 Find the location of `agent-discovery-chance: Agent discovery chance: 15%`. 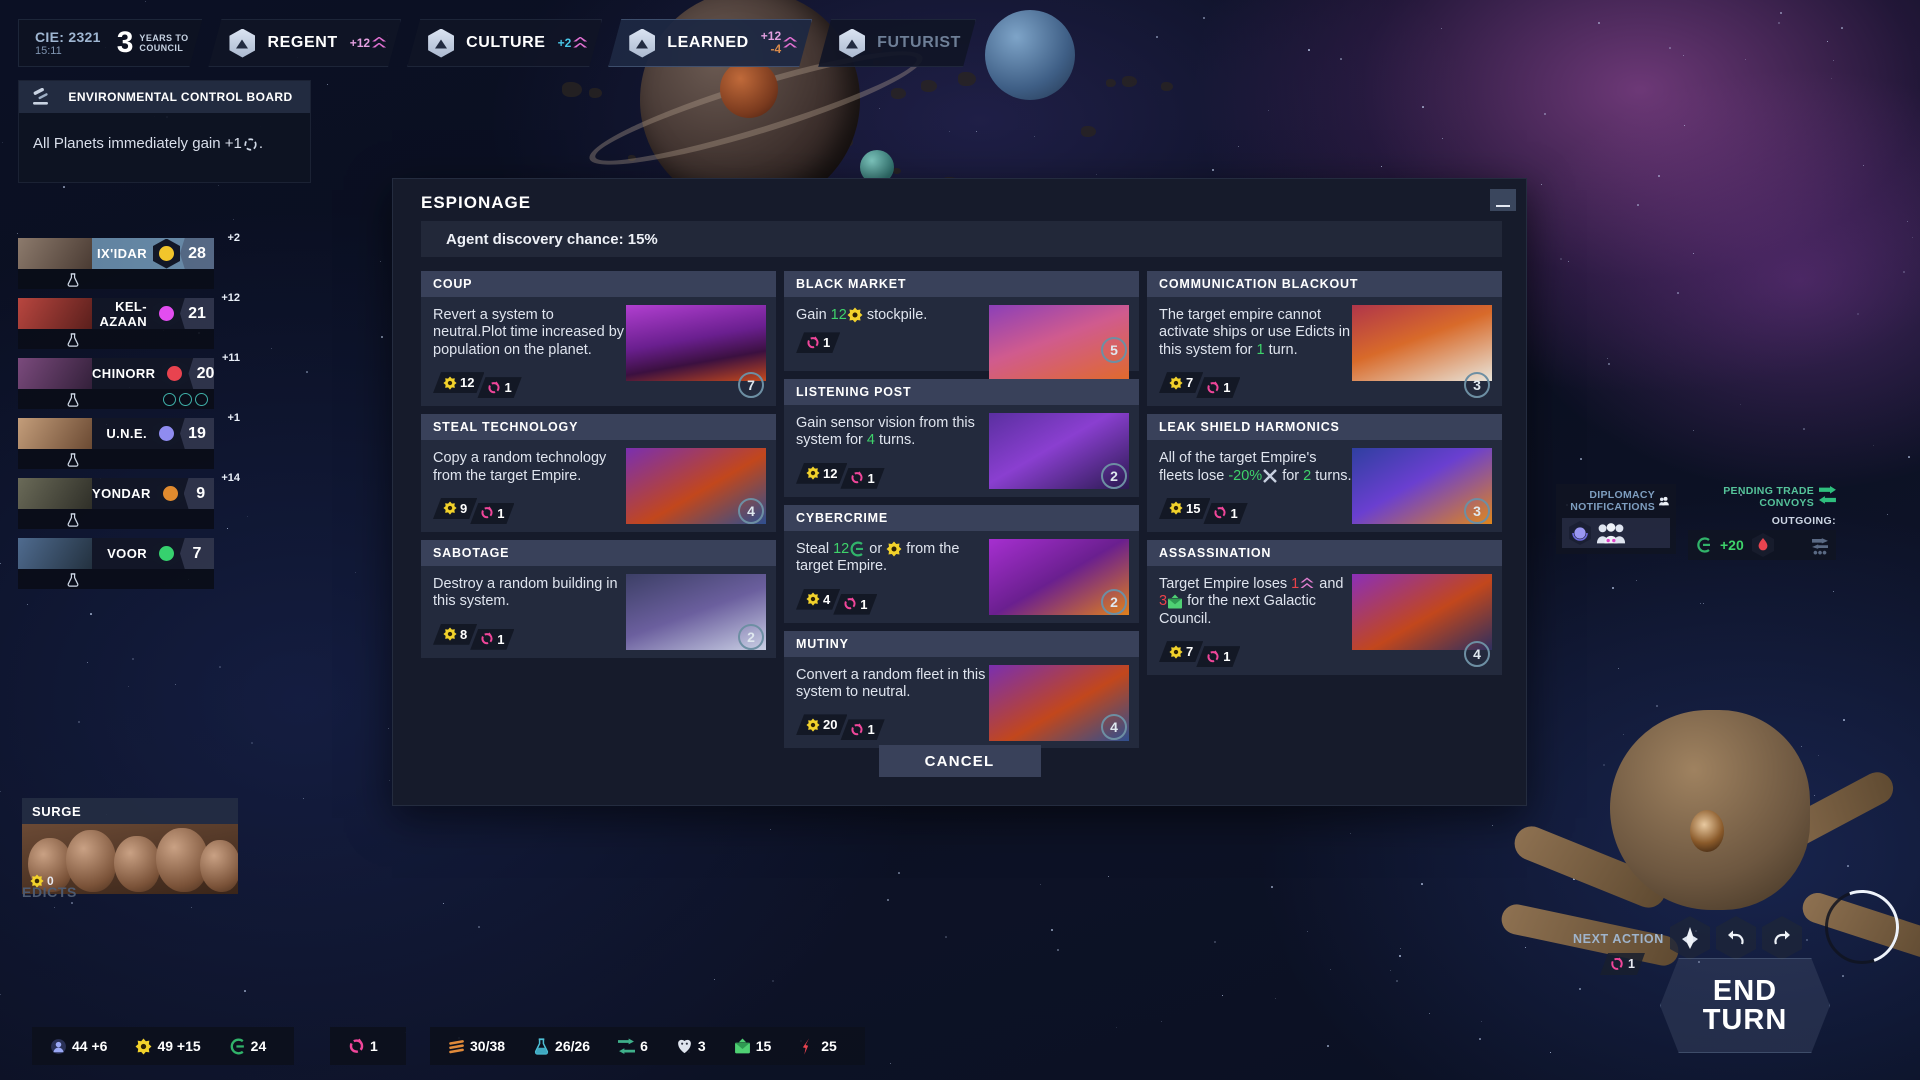

agent-discovery-chance: Agent discovery chance: 15% is located at coordinates (961, 239).